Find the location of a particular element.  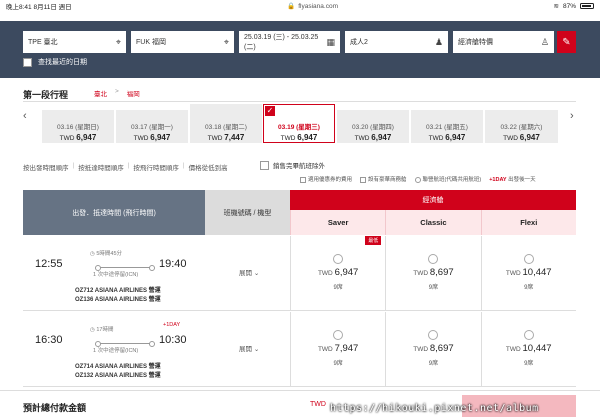

column-economy: 經濟艙 is located at coordinates (433, 200).